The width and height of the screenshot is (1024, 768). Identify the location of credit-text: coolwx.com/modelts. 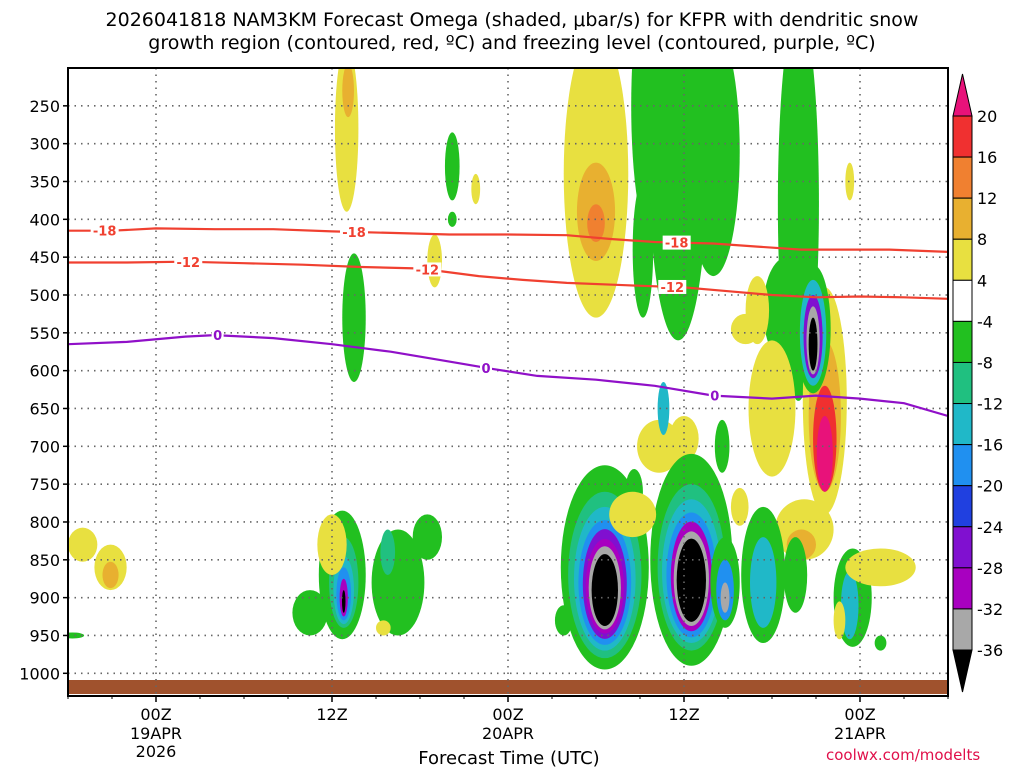
(903, 755).